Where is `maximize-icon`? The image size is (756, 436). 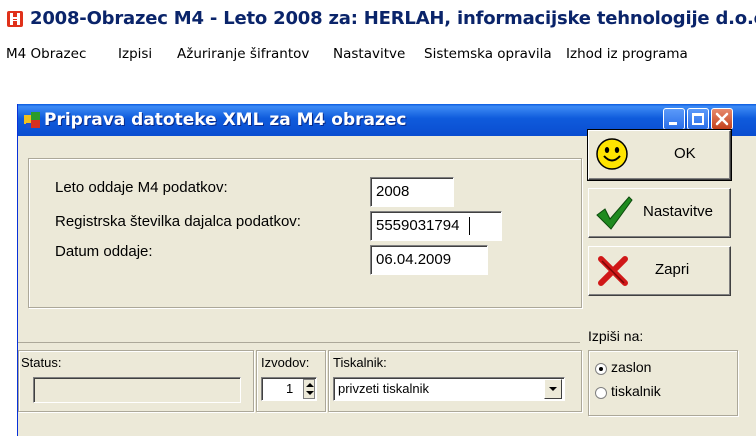
maximize-icon is located at coordinates (698, 119).